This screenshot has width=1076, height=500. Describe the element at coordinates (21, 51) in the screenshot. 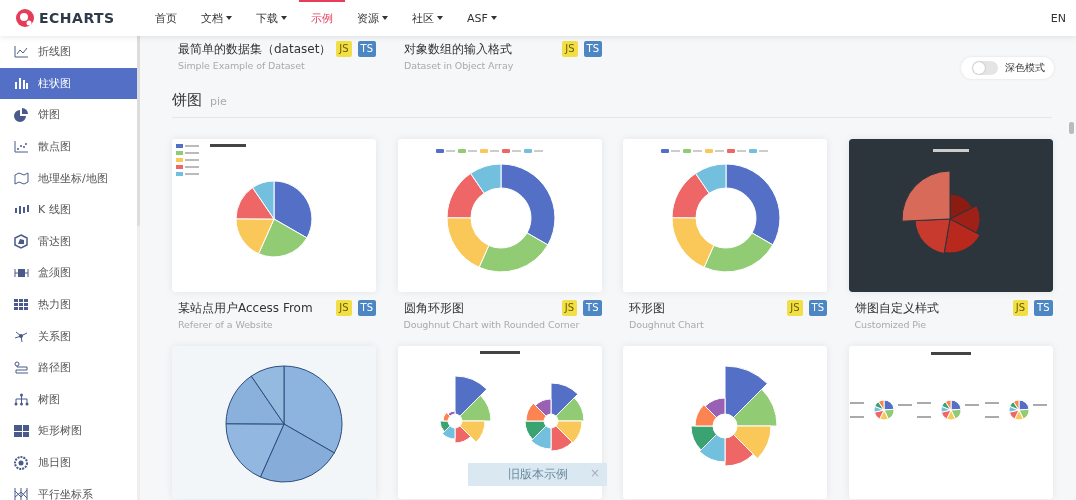

I see `line-chart-icon` at that location.